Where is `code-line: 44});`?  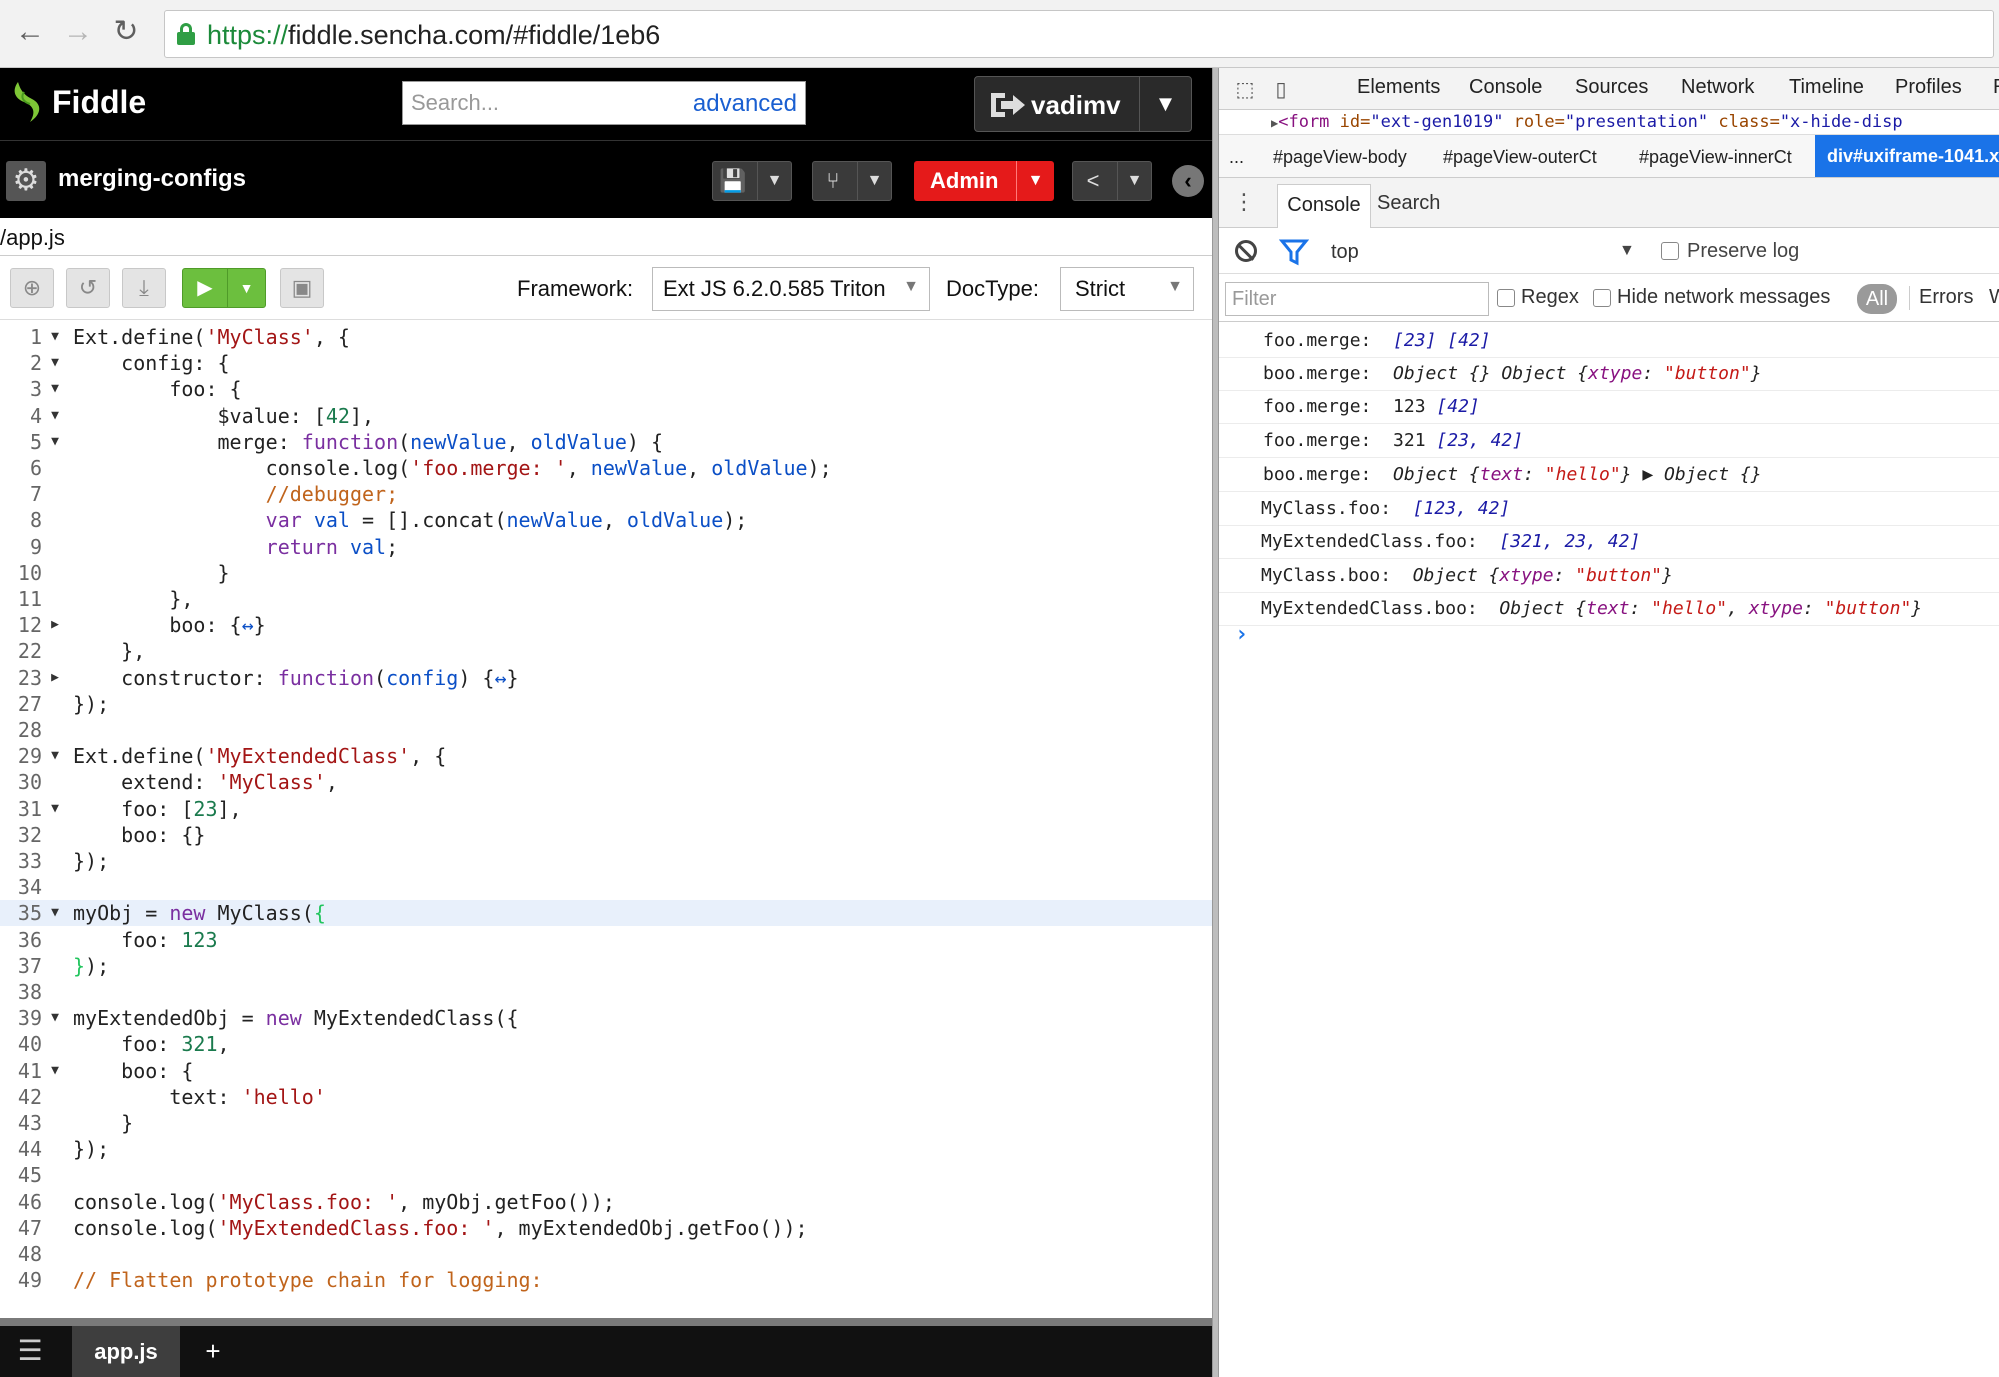
code-line: 44}); is located at coordinates (606, 1149).